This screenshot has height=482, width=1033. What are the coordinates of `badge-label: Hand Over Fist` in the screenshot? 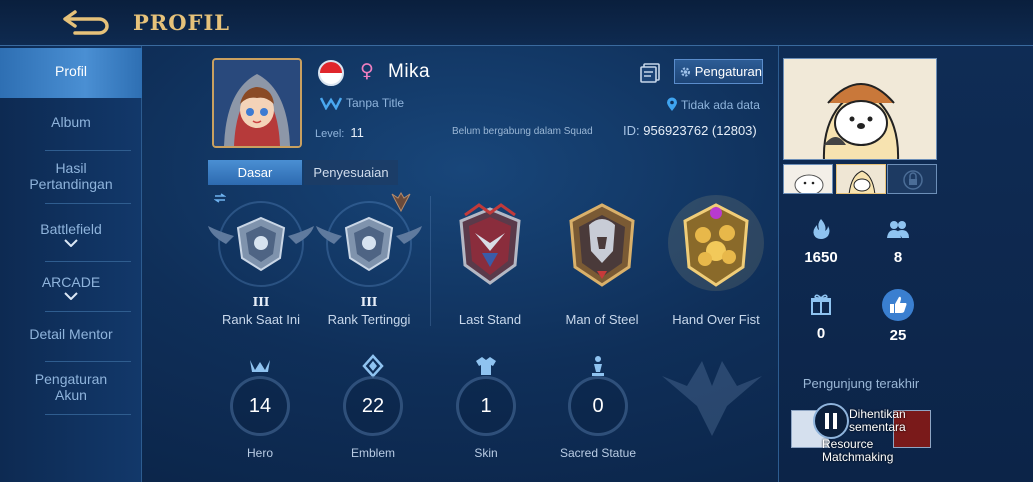 It's located at (716, 319).